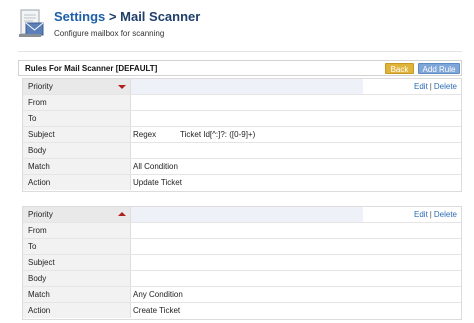 The height and width of the screenshot is (323, 474). Describe the element at coordinates (242, 311) in the screenshot. I see `rule-action-row: Action Create Ticket` at that location.